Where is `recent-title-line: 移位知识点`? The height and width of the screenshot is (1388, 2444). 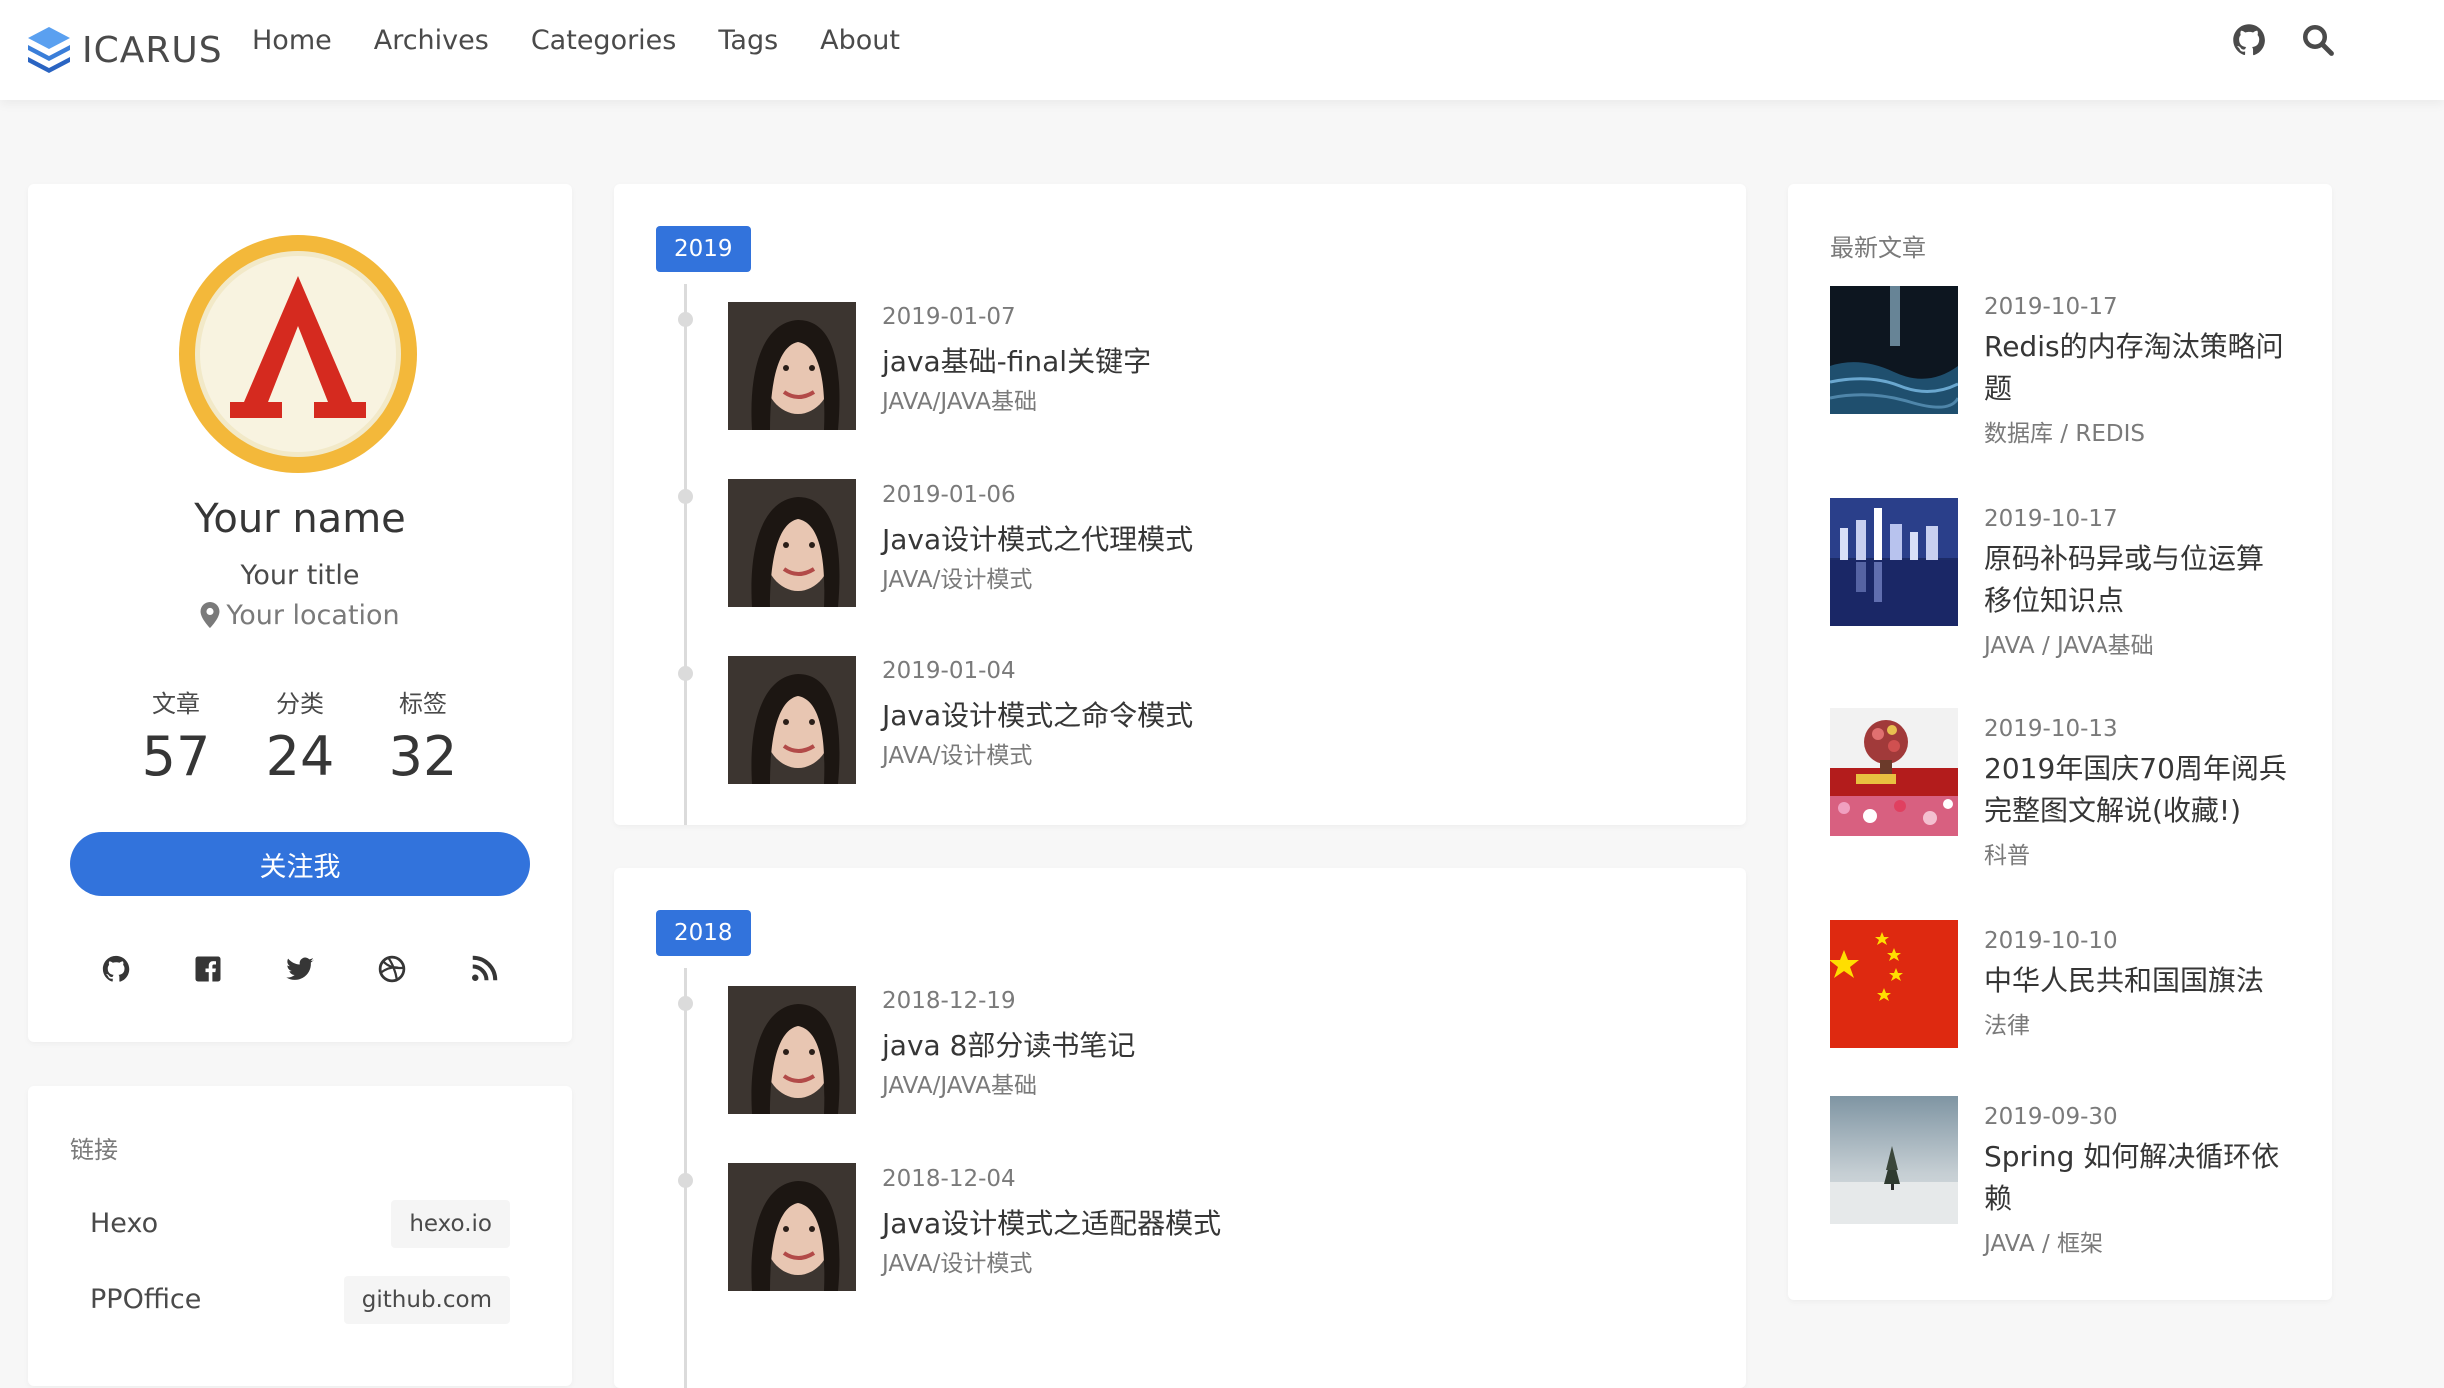 recent-title-line: 移位知识点 is located at coordinates (2054, 600).